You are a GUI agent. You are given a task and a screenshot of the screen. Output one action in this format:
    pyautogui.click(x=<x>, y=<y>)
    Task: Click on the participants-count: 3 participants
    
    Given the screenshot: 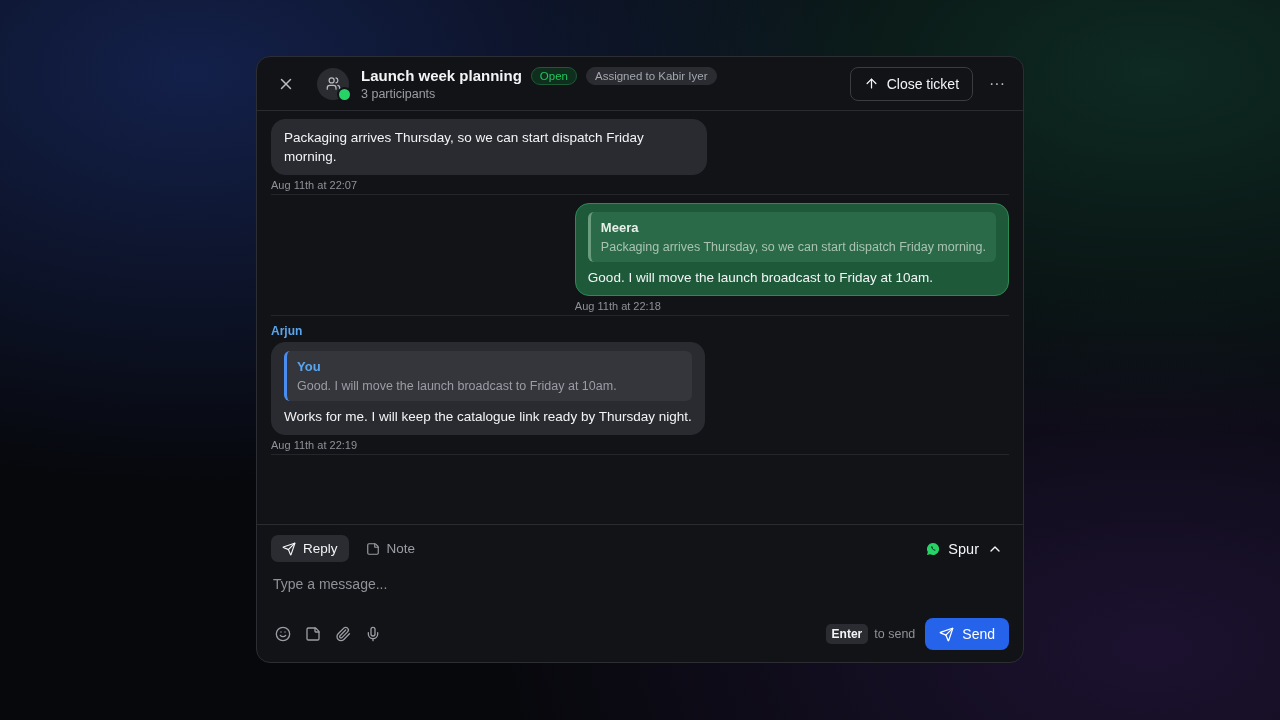 What is the action you would take?
    pyautogui.click(x=399, y=93)
    